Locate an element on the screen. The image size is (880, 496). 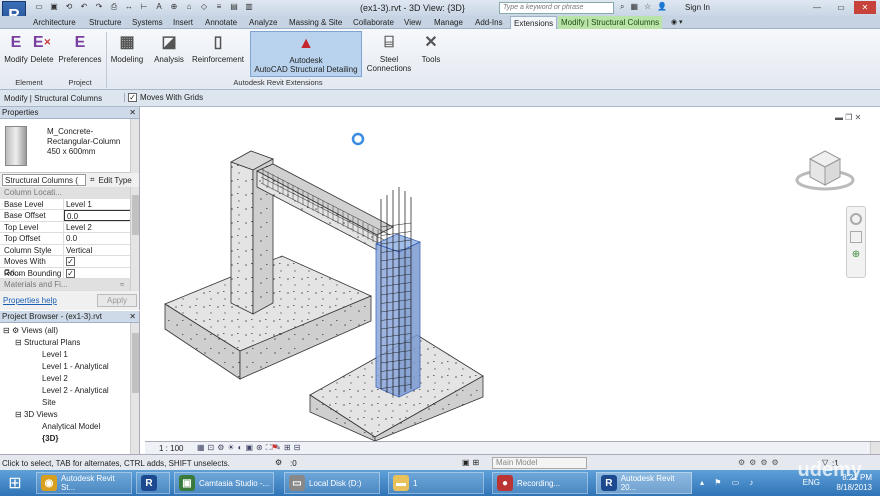
moves-with-grids-checkbox: ✓ is located at coordinates (132, 97).